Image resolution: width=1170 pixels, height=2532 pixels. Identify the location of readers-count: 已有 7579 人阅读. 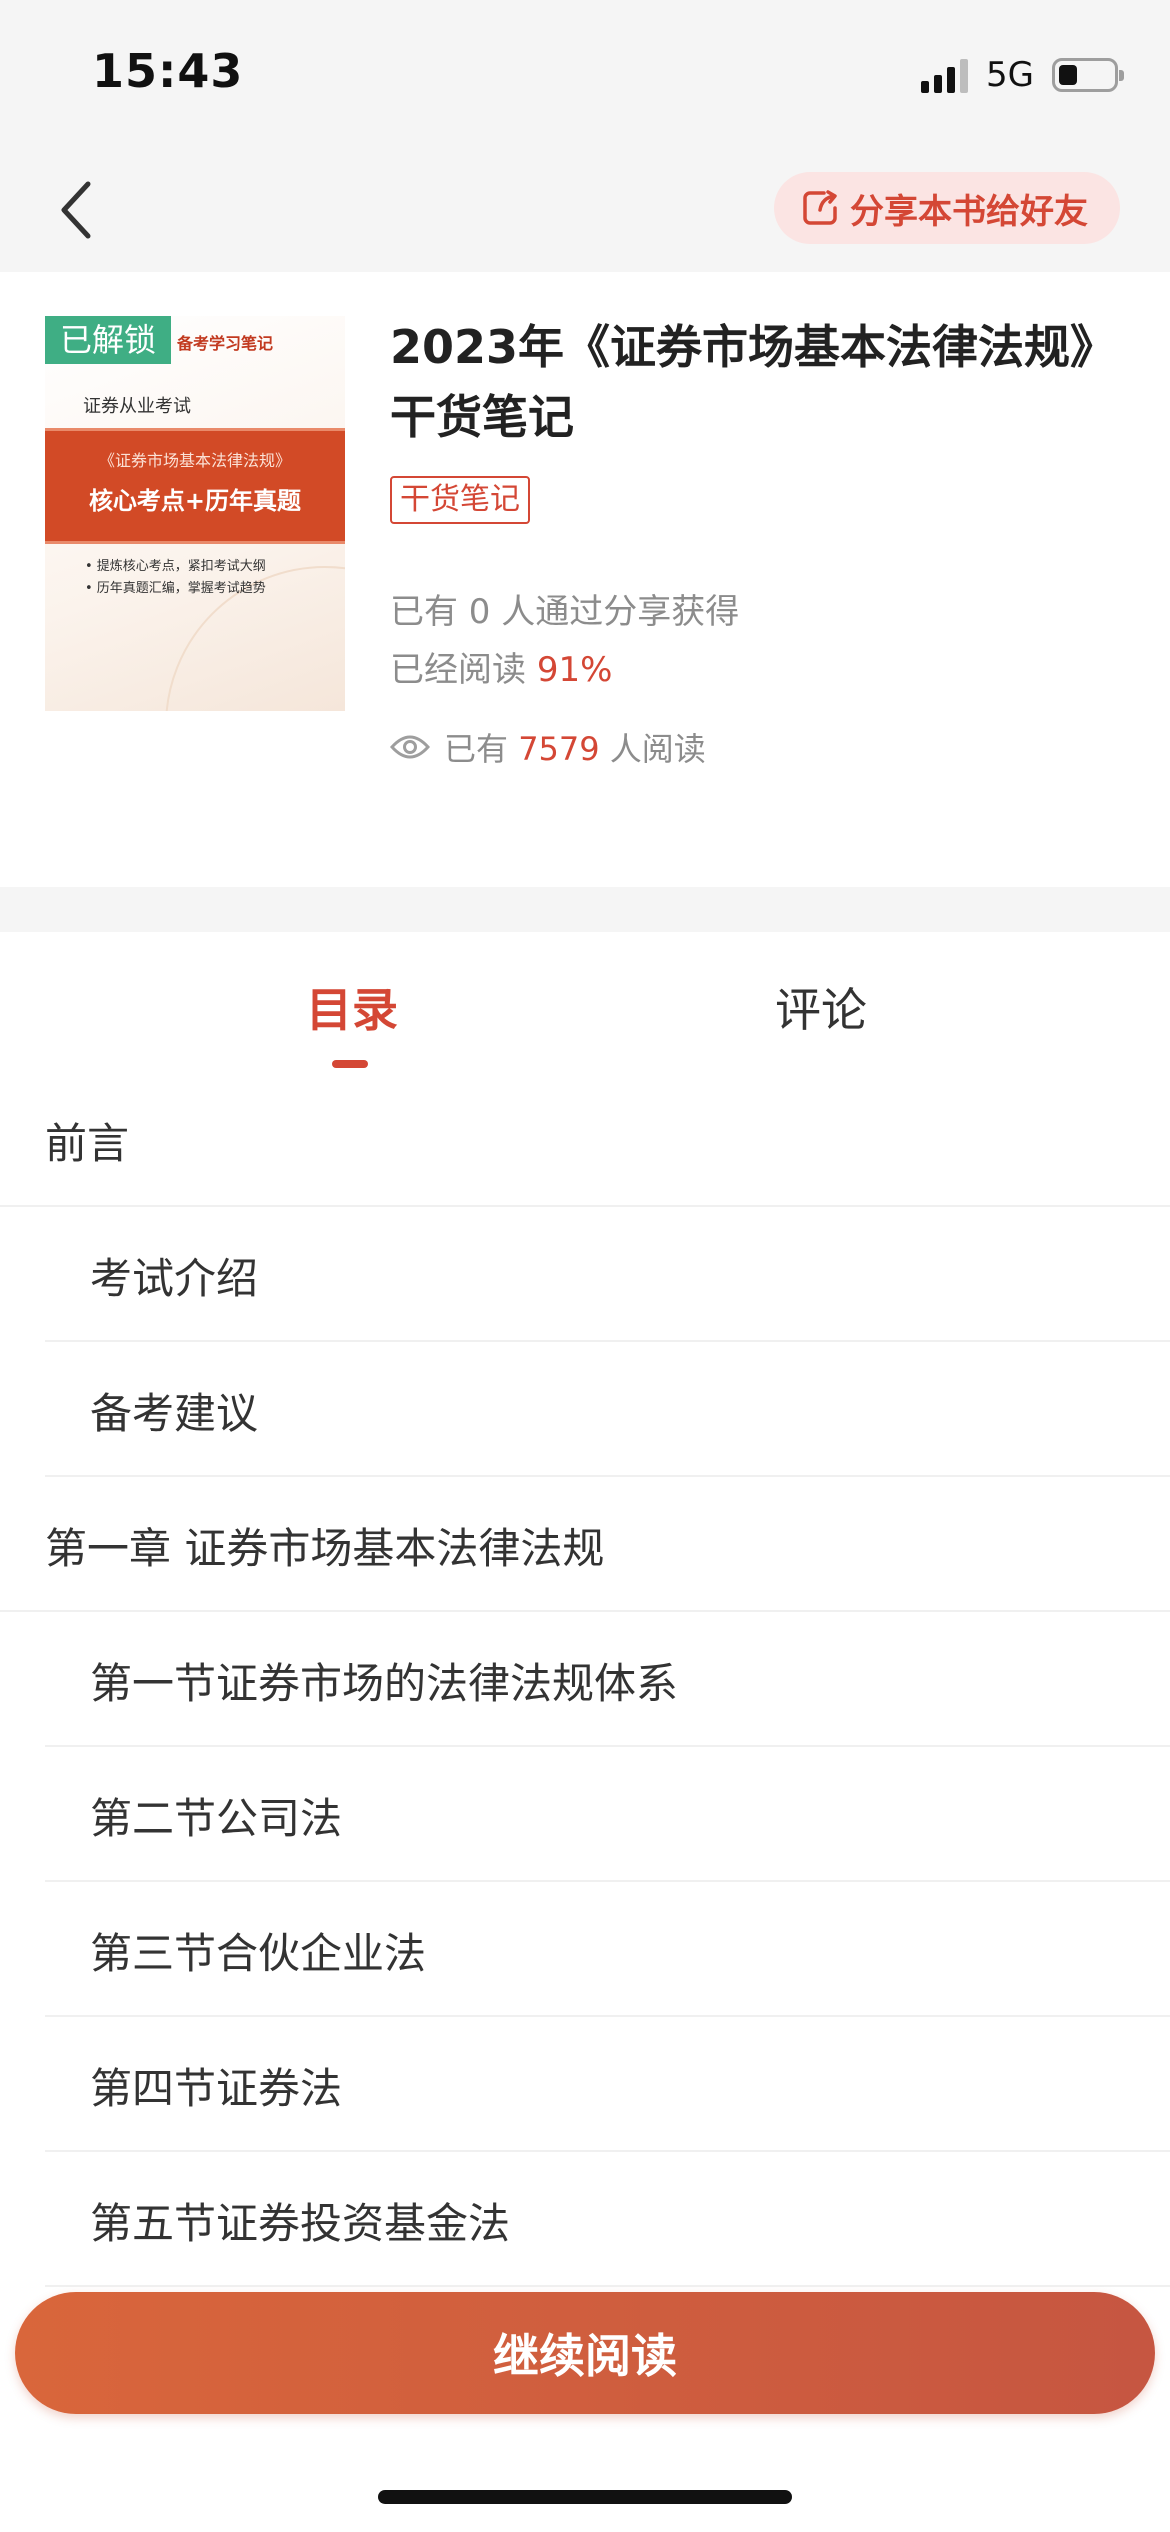
(548, 747).